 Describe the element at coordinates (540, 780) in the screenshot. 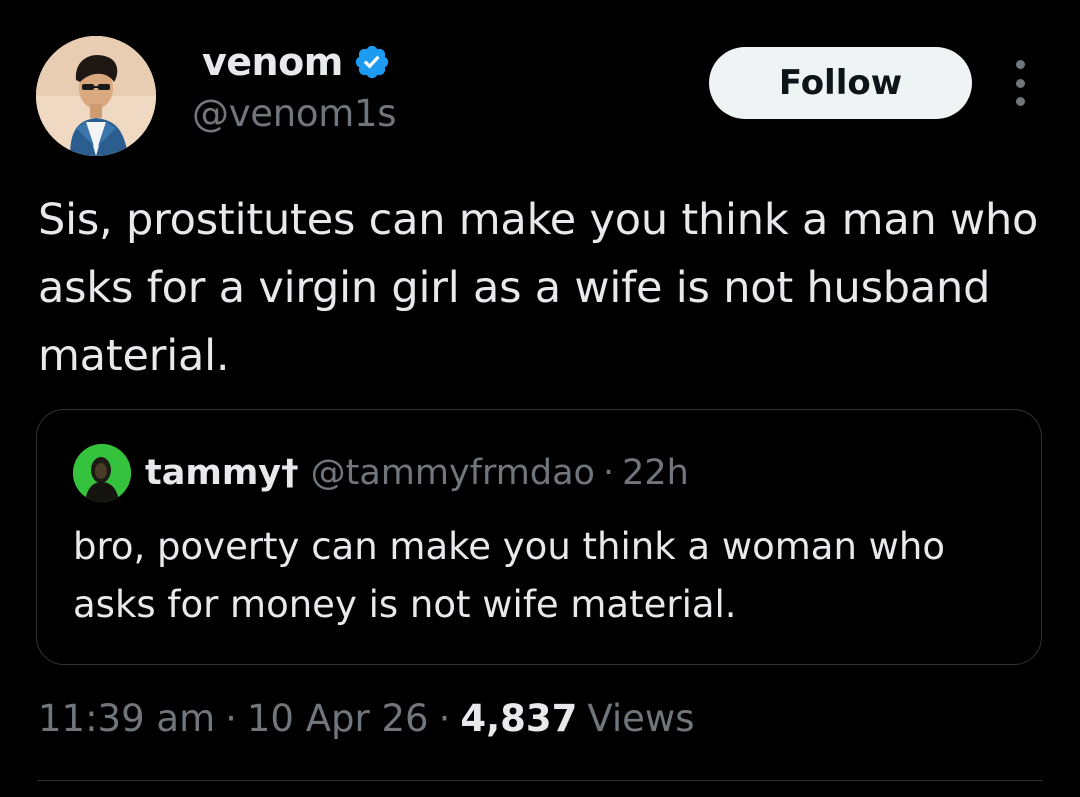

I see `divider` at that location.